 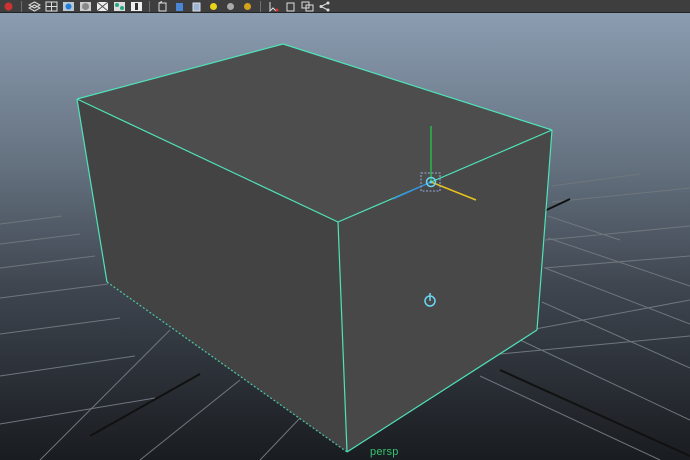 What do you see at coordinates (179, 6) in the screenshot?
I see `cube-shaded-icon` at bounding box center [179, 6].